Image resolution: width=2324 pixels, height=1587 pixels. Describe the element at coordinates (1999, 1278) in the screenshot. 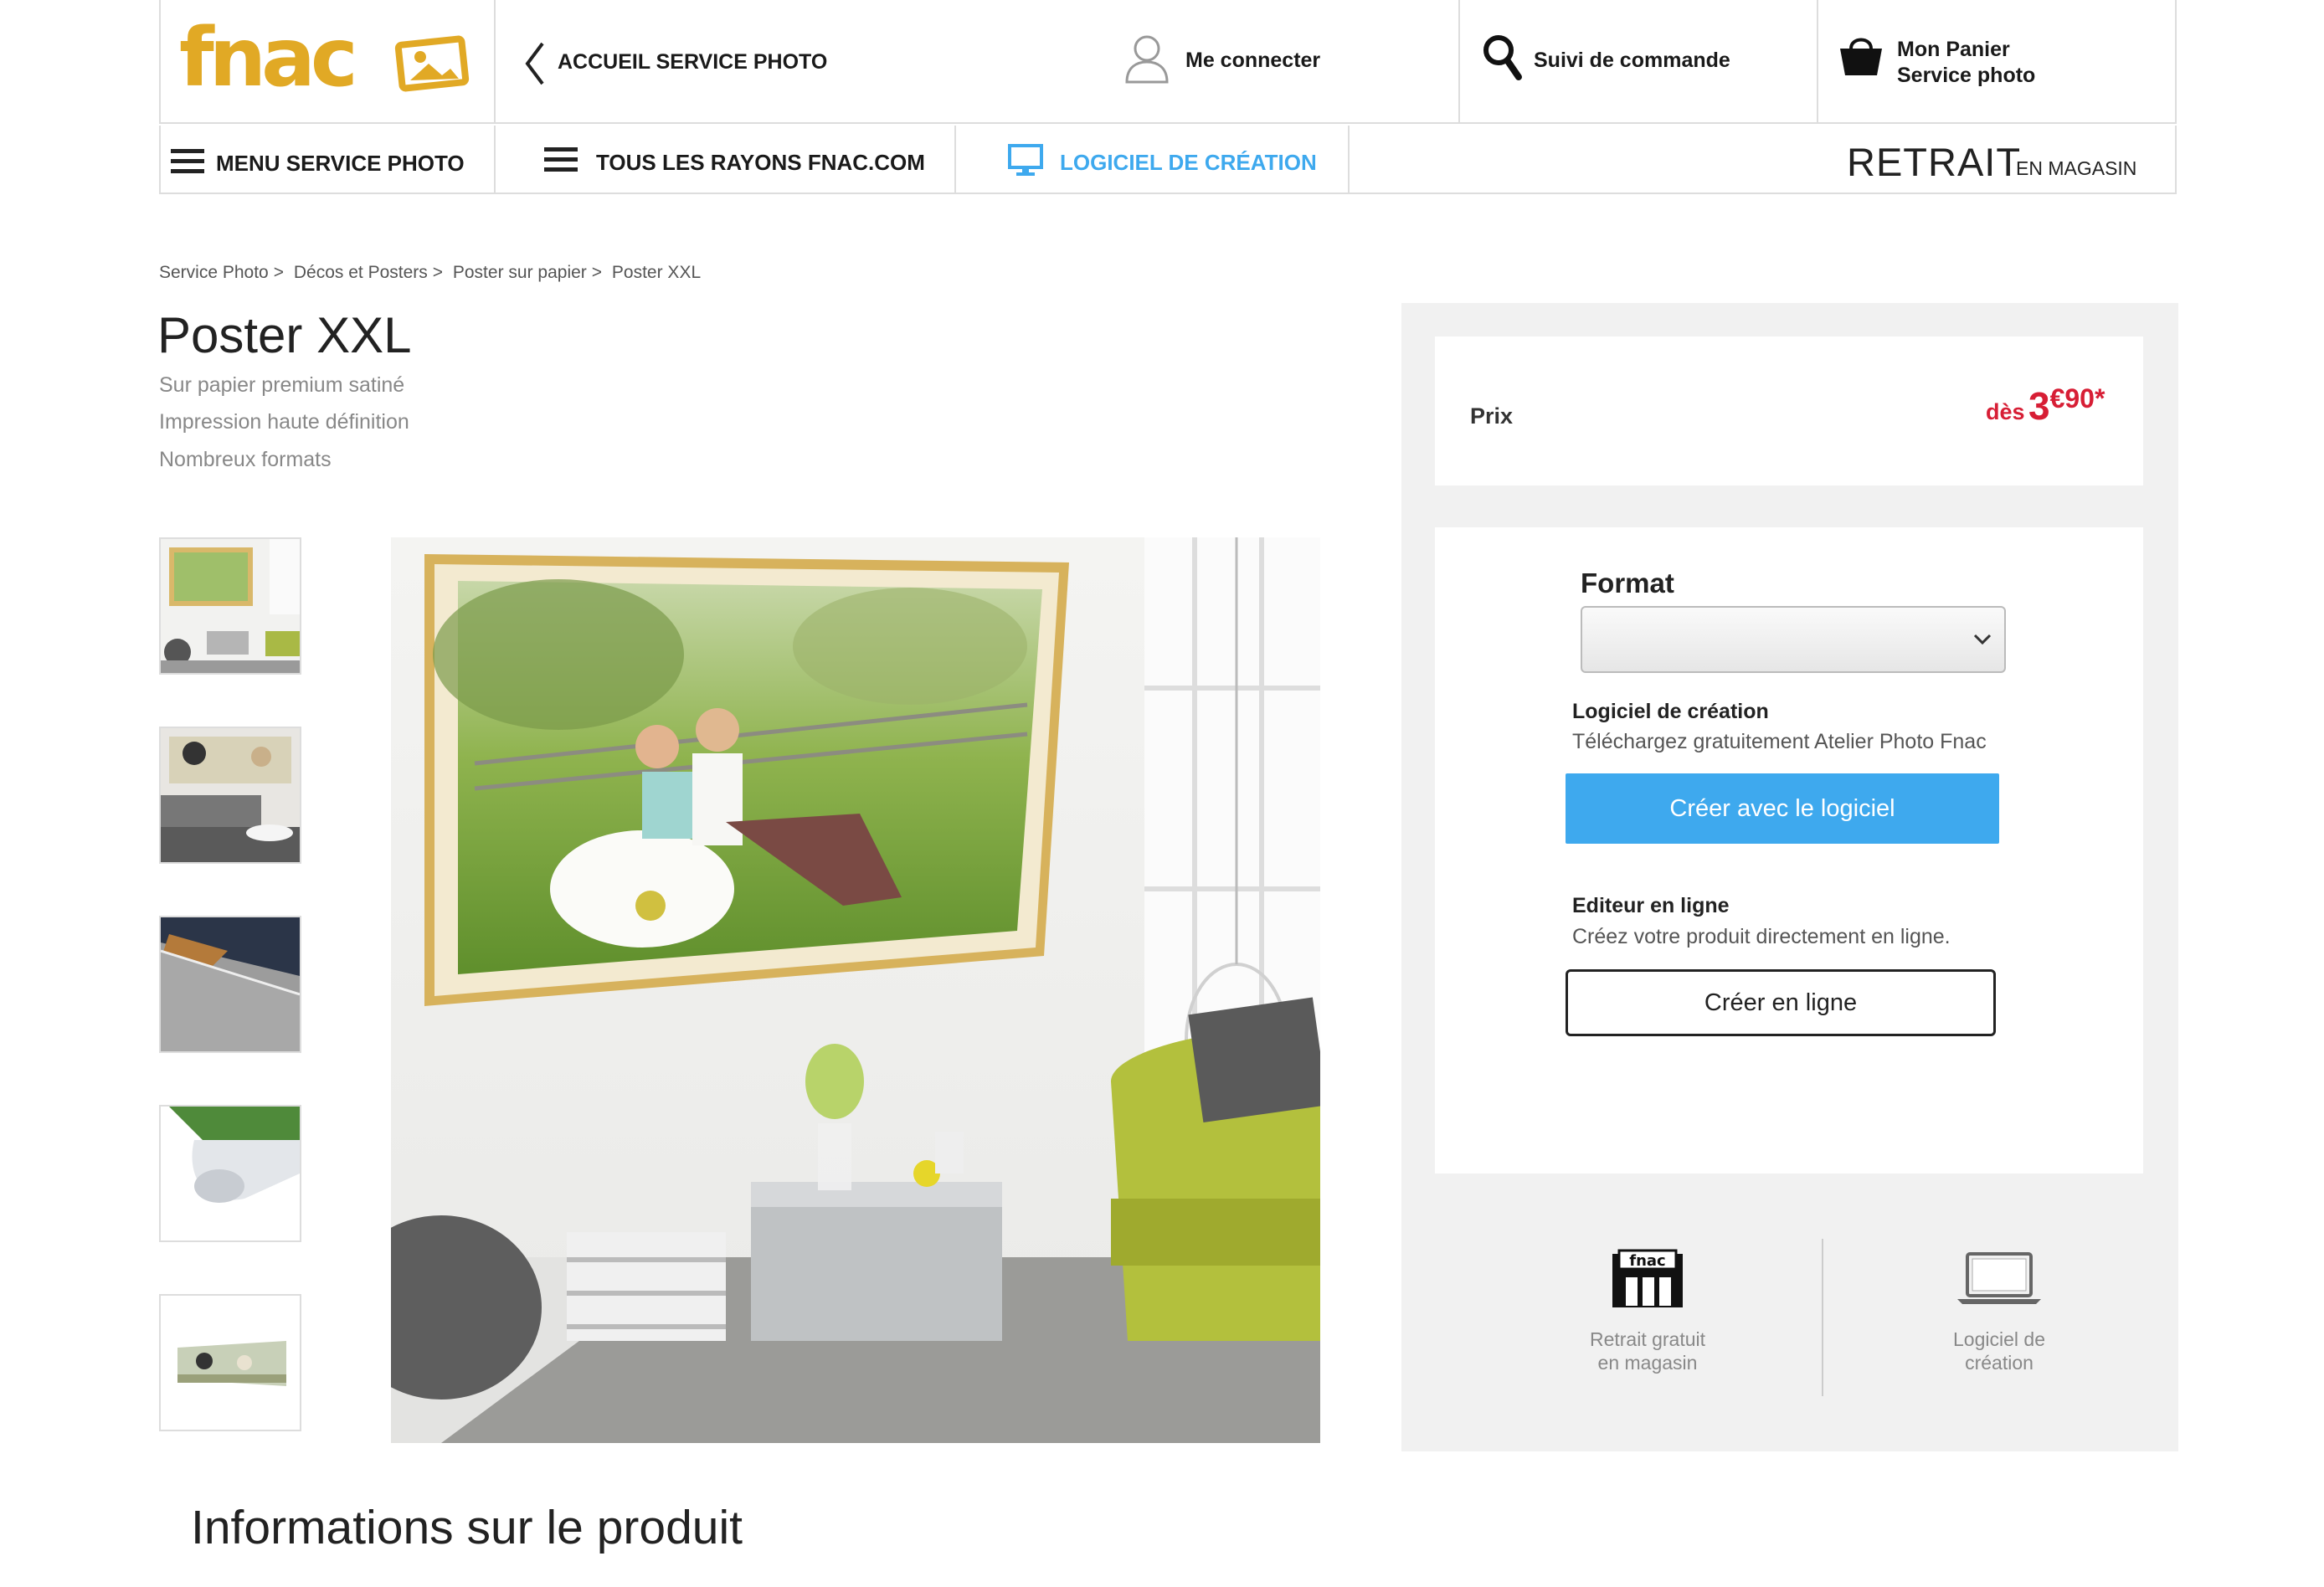

I see `laptop-icon` at that location.